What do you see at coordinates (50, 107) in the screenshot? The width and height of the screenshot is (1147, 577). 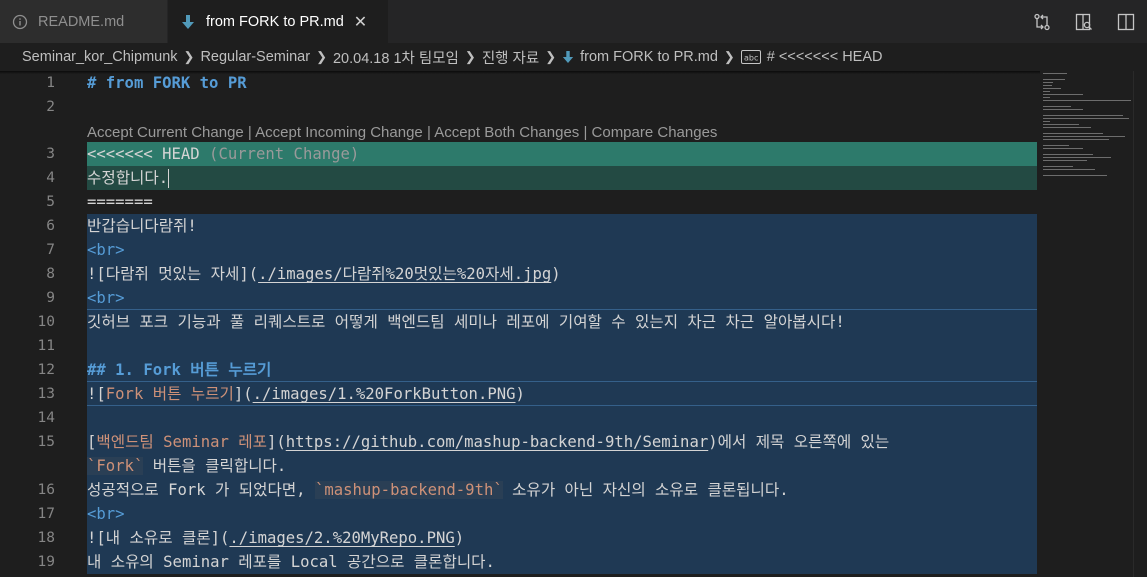 I see `line-number: 2` at bounding box center [50, 107].